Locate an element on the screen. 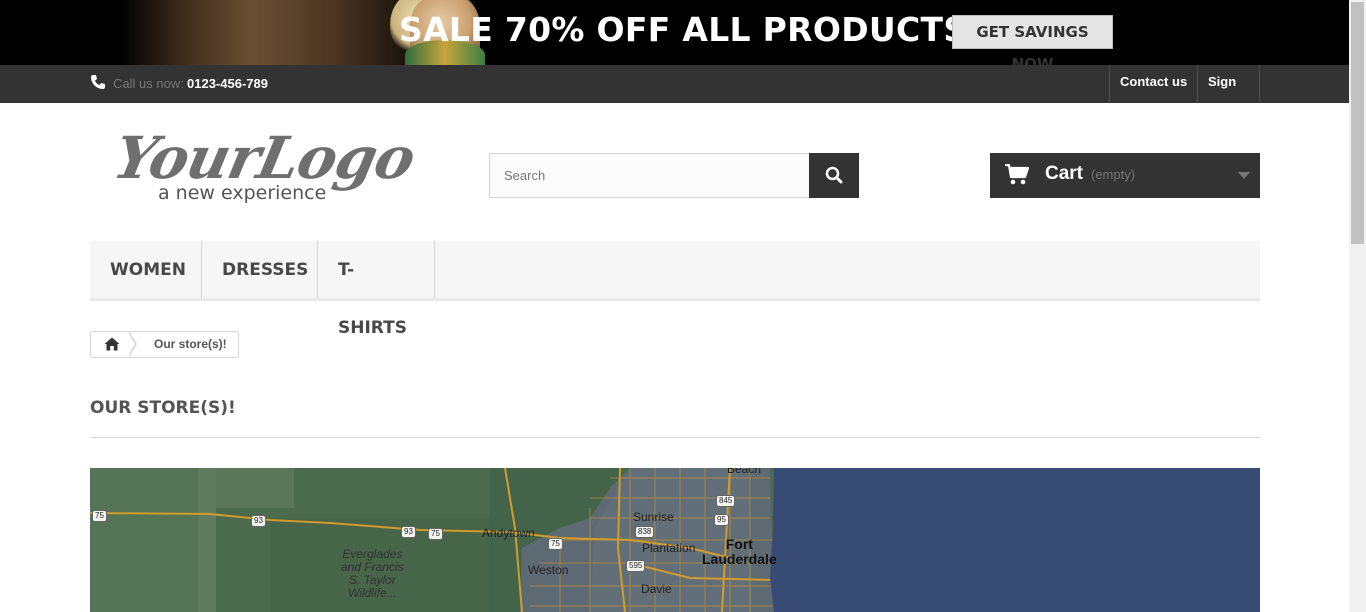 Image resolution: width=1366 pixels, height=612 pixels. breadcrumb-current: Our store(s)! is located at coordinates (190, 344).